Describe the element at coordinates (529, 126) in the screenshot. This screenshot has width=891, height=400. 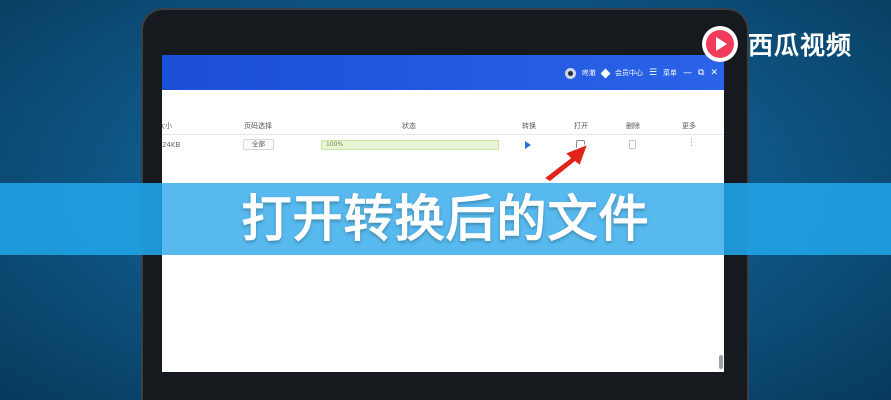
I see `header-convert: 转换` at that location.